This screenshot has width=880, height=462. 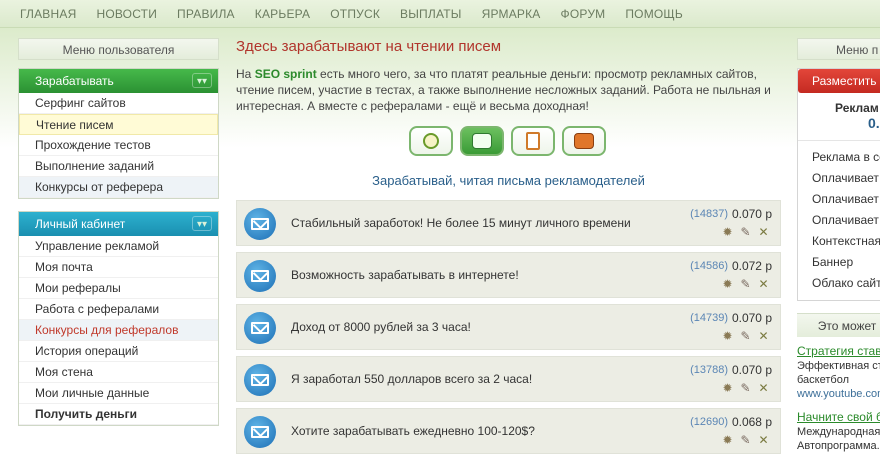 What do you see at coordinates (838, 417) in the screenshot?
I see `ad-link: Начните свой б` at bounding box center [838, 417].